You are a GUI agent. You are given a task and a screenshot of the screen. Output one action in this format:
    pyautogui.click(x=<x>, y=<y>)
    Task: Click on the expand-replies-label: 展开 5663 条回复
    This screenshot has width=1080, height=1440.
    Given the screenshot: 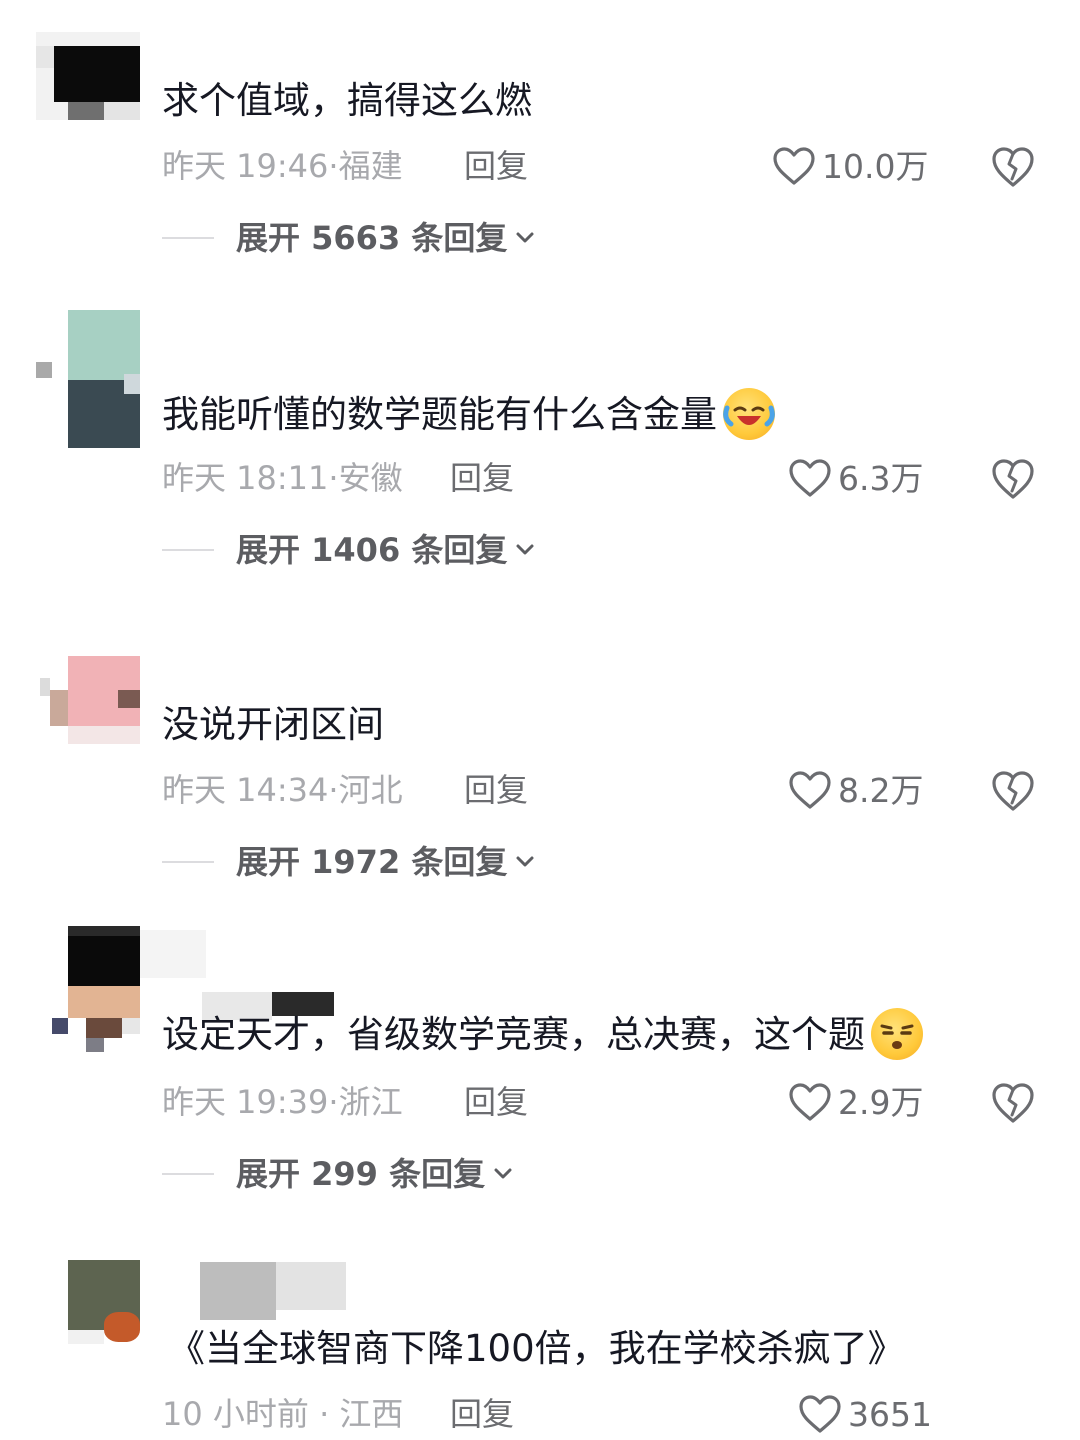 What is the action you would take?
    pyautogui.click(x=372, y=238)
    